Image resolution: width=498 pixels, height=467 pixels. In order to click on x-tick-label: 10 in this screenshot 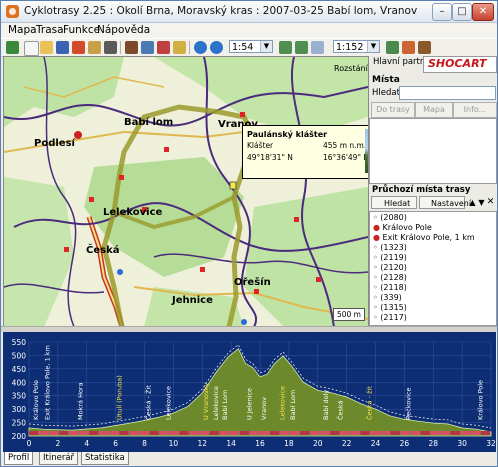, I will do `click(174, 443)`.